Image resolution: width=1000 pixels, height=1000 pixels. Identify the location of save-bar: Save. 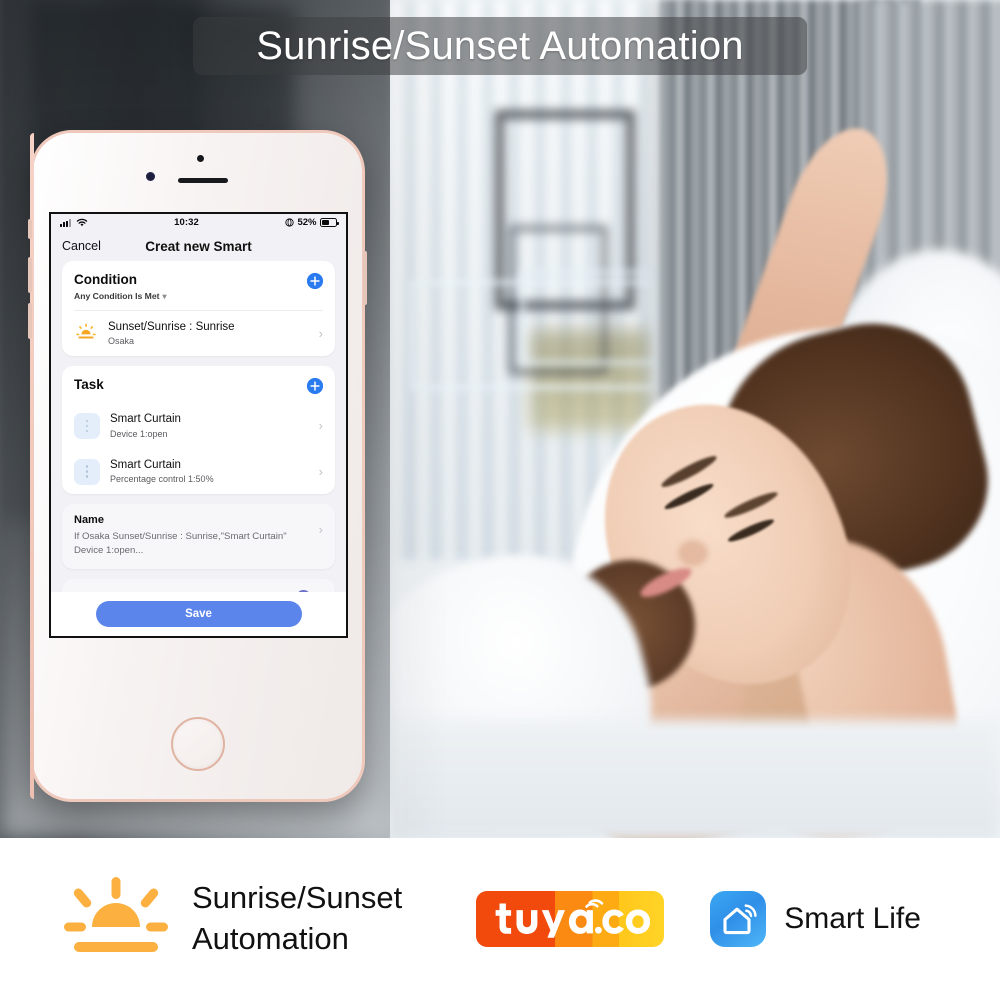
(198, 614).